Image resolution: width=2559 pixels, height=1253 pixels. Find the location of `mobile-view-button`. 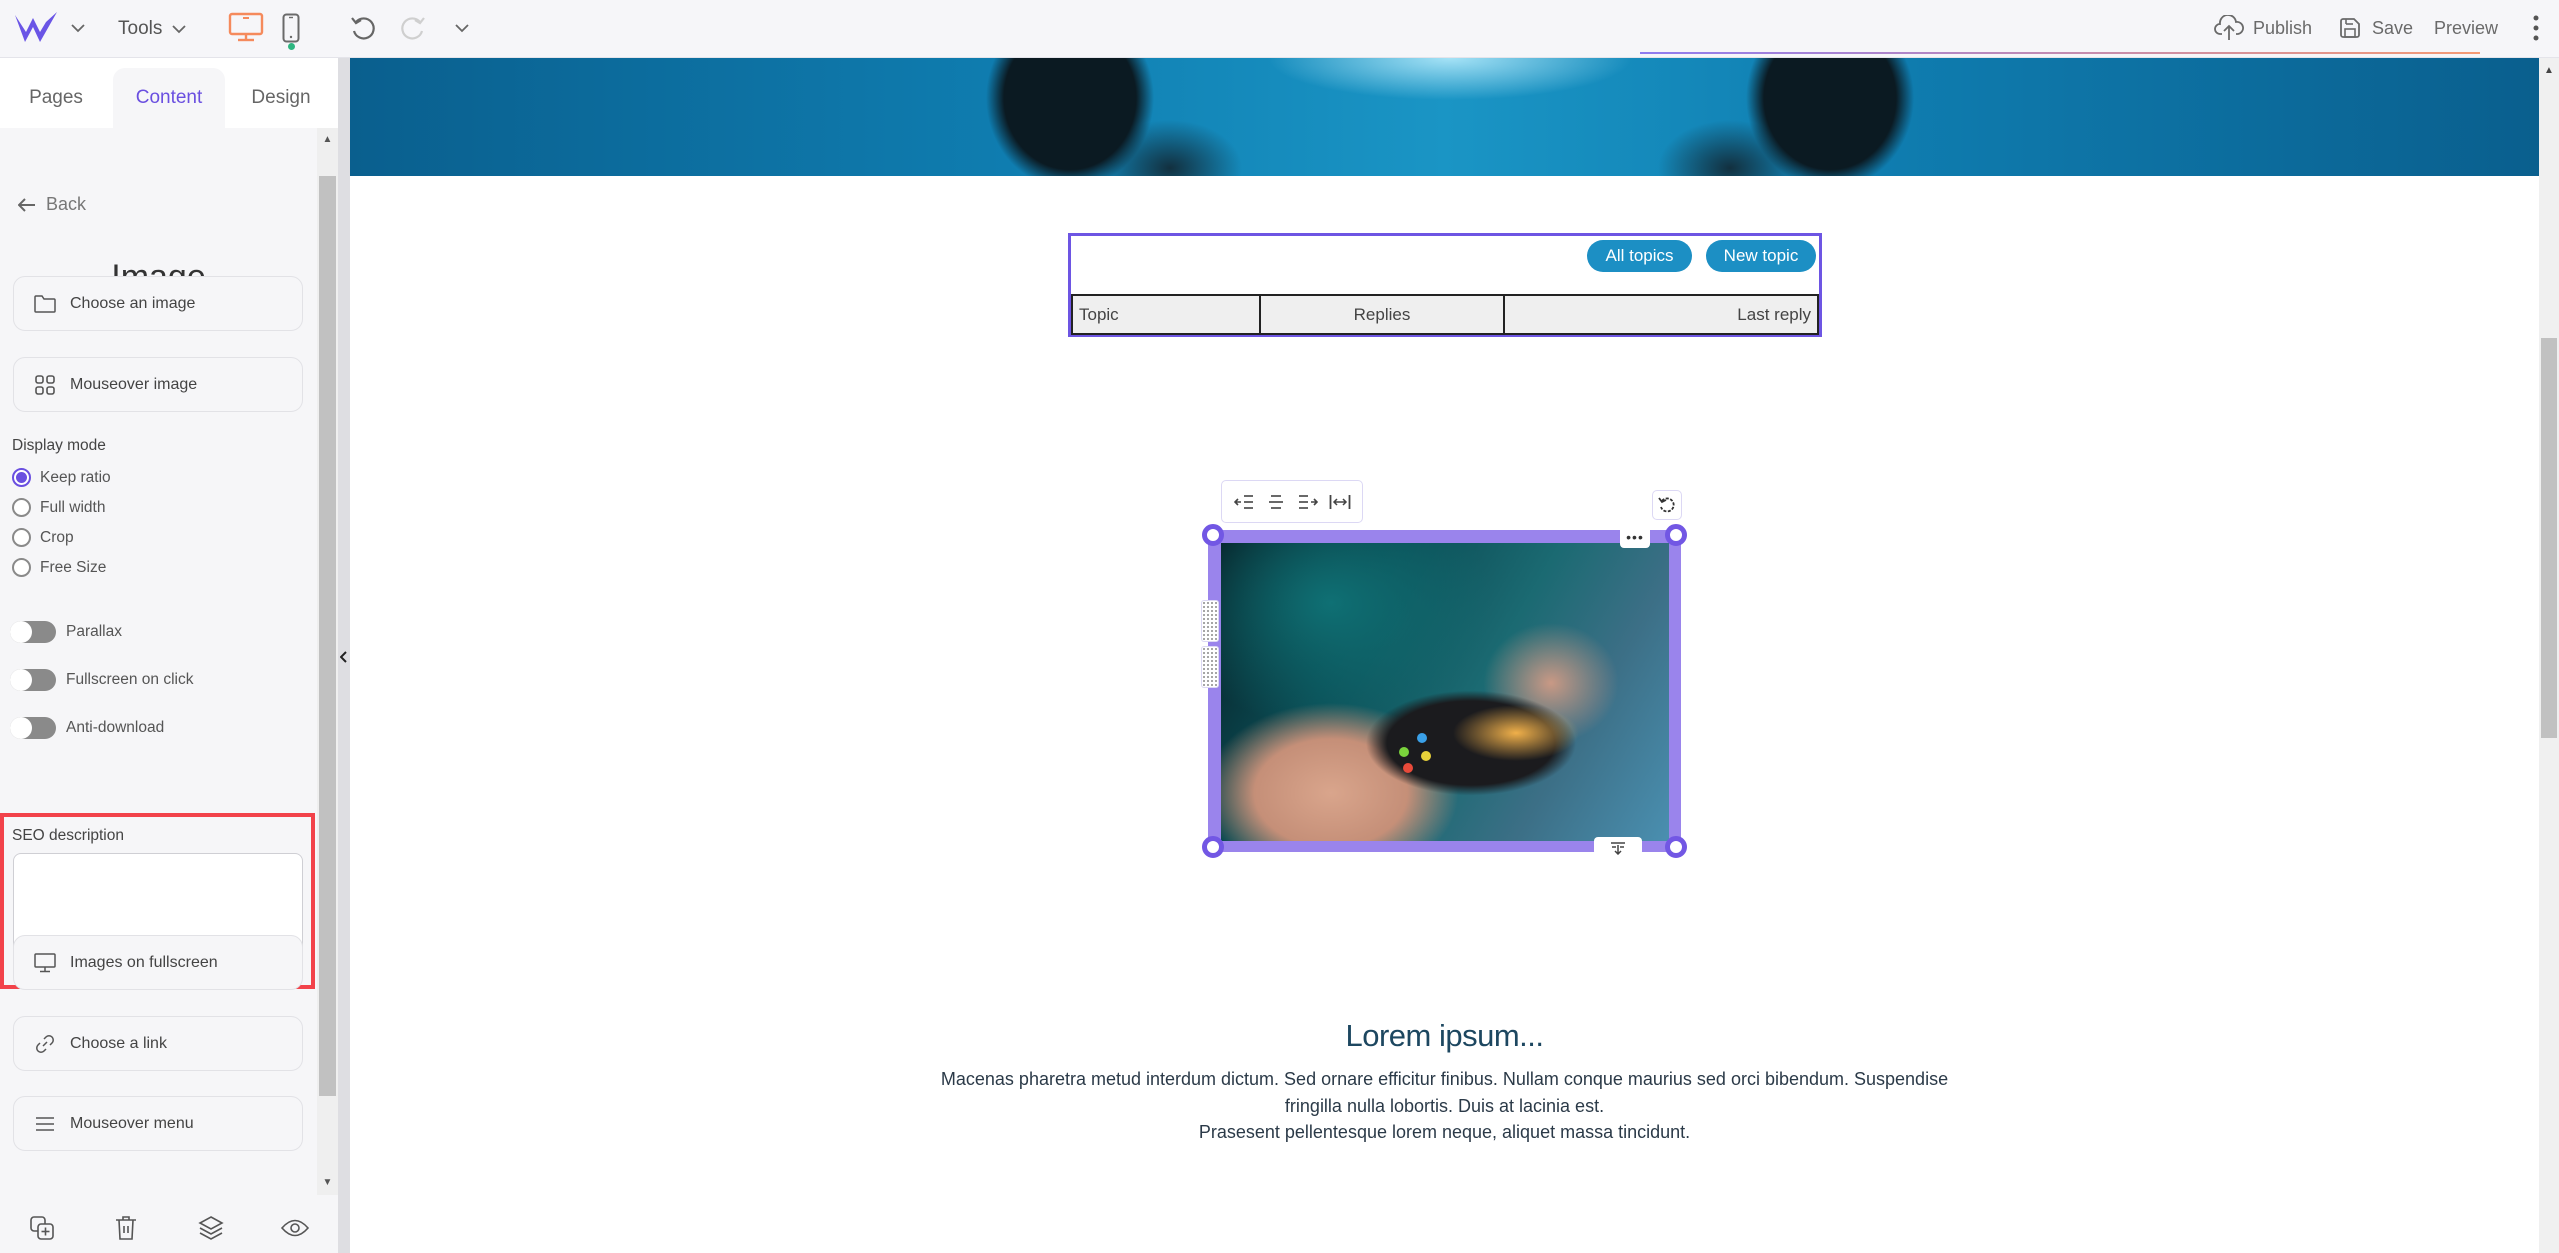

mobile-view-button is located at coordinates (291, 28).